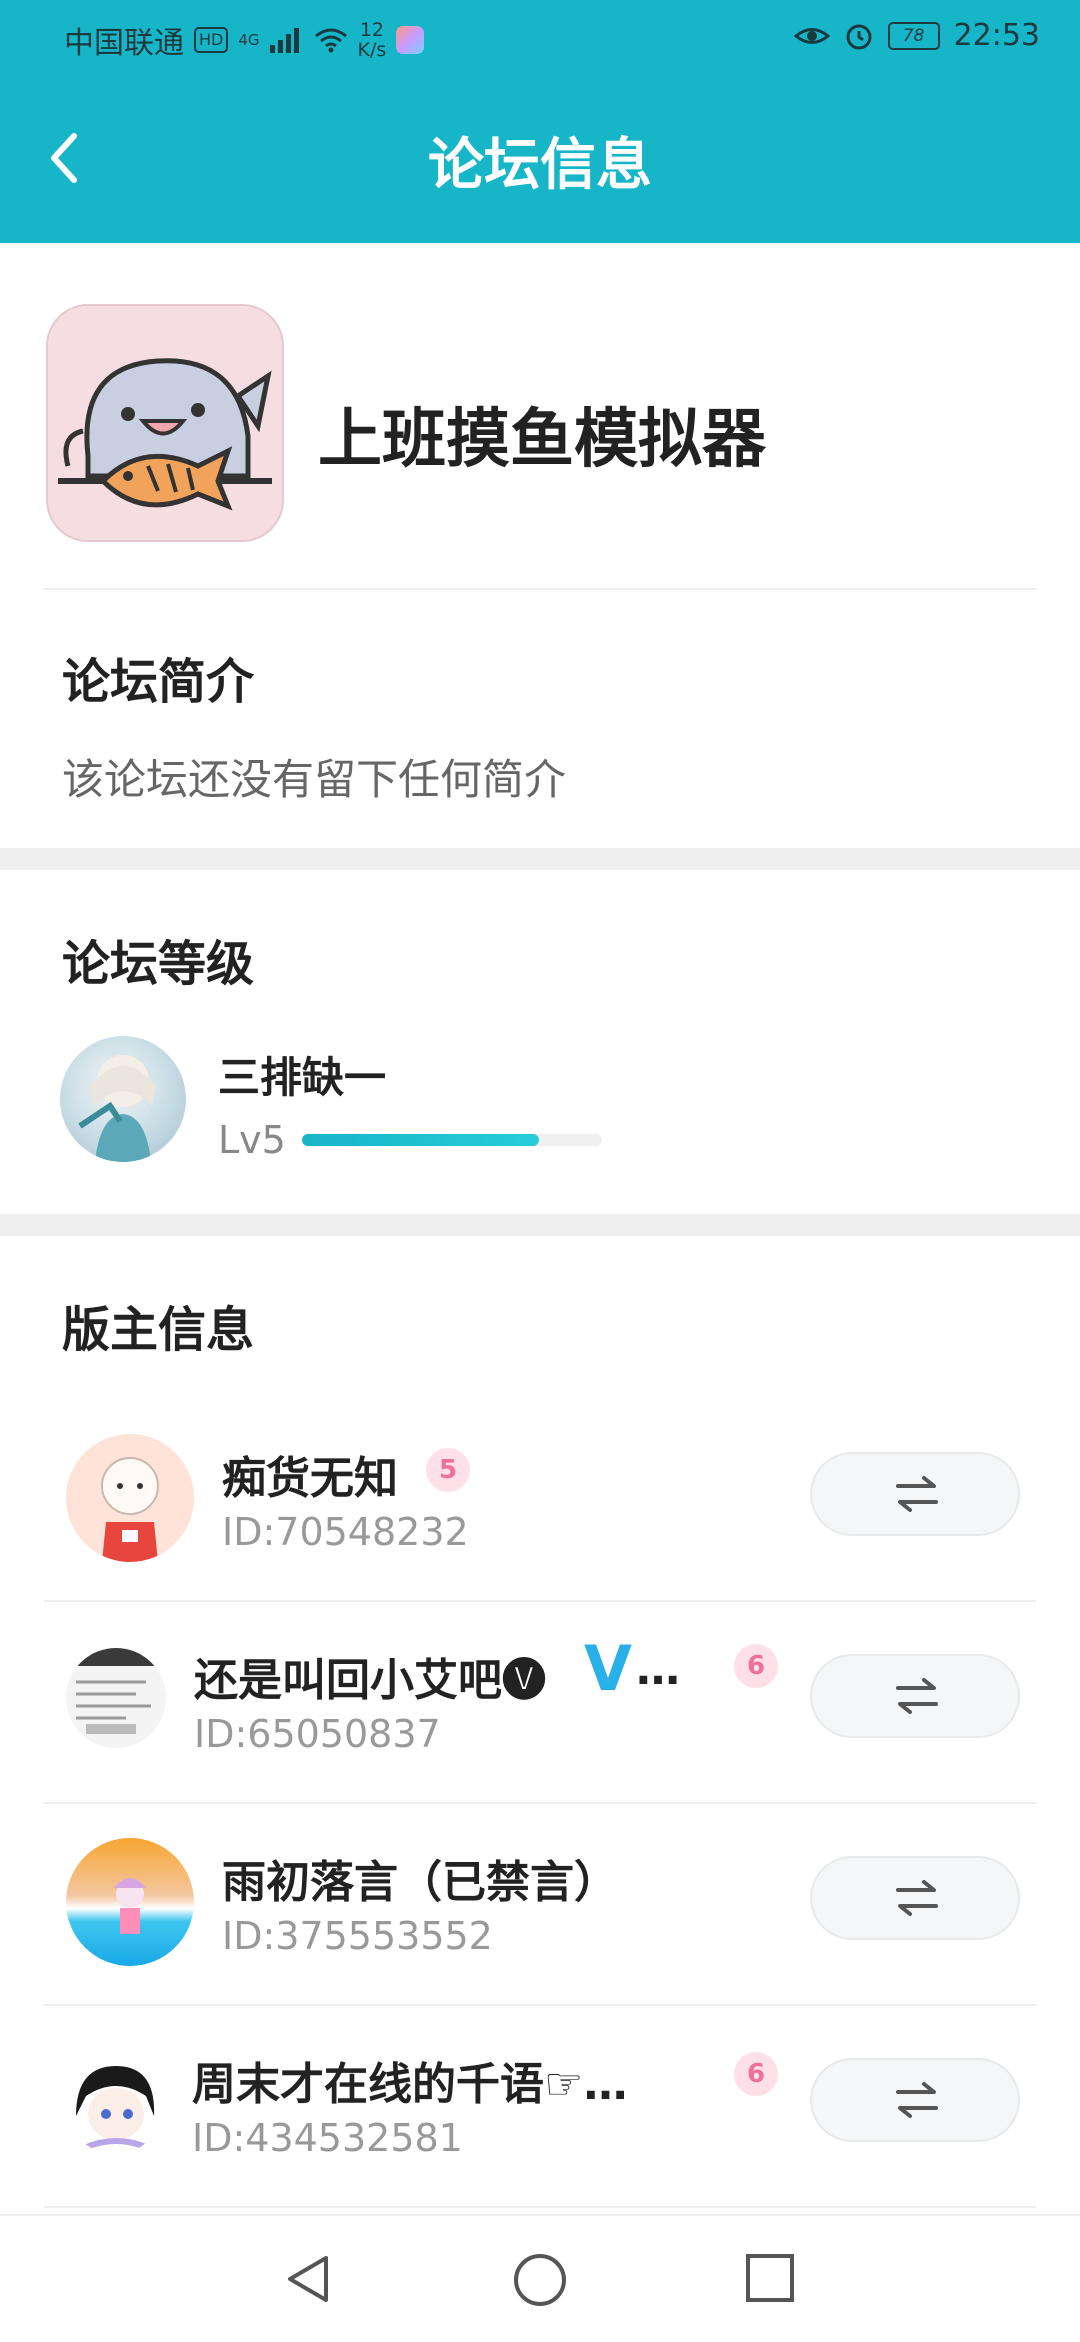  I want to click on document-avatar-icon, so click(116, 1698).